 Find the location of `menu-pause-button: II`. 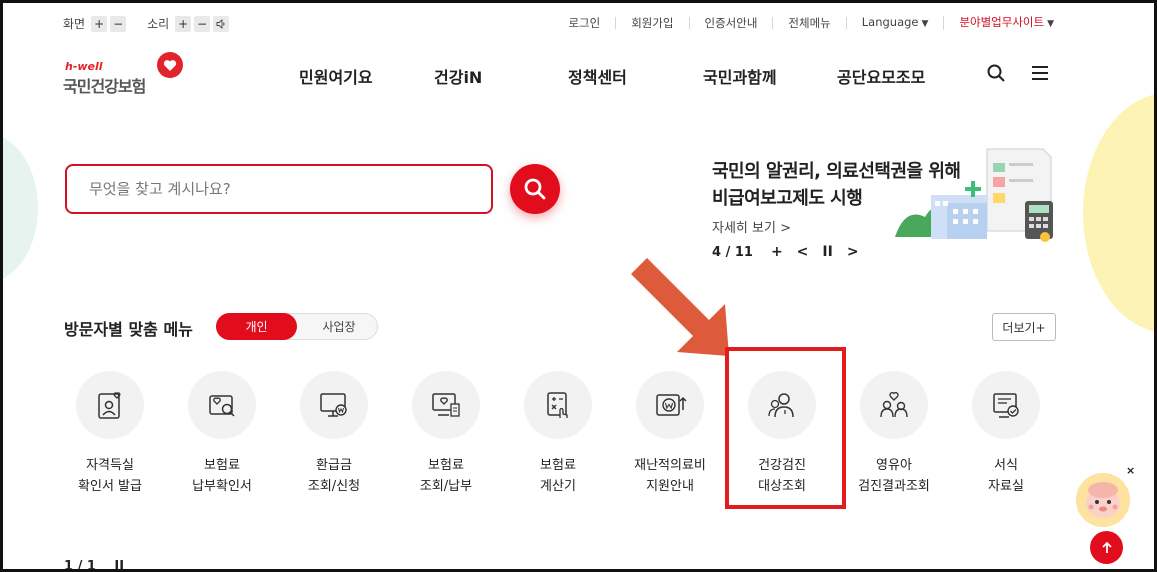

menu-pause-button: II is located at coordinates (119, 564).